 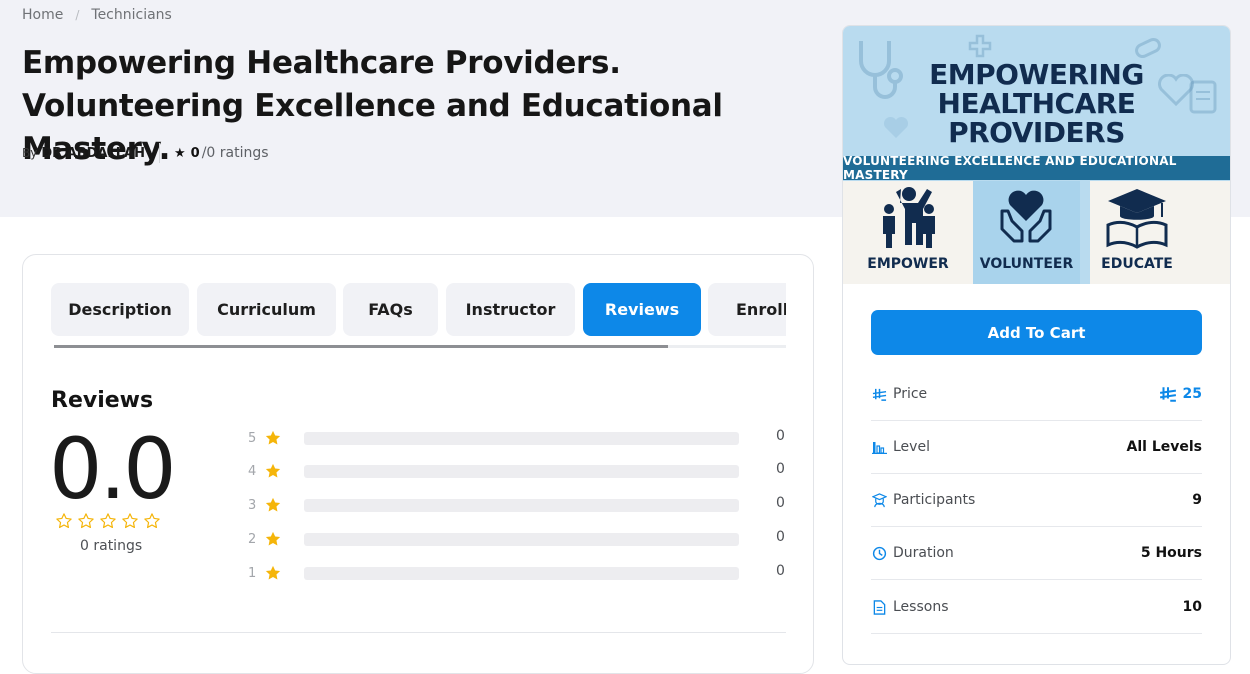 I want to click on by-label: By, so click(x=30, y=153).